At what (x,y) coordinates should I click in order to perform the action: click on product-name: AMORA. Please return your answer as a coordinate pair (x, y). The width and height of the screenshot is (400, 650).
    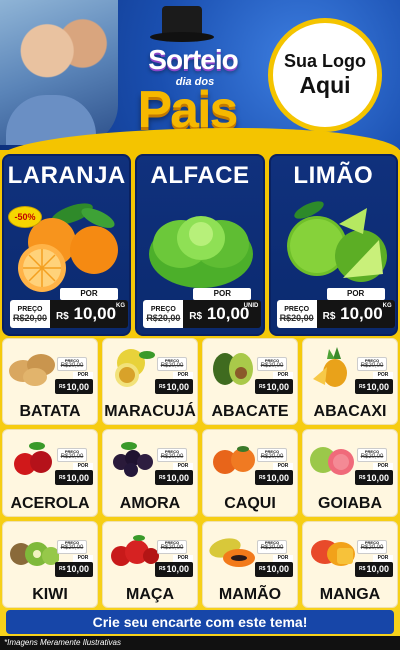
    Looking at the image, I should click on (150, 503).